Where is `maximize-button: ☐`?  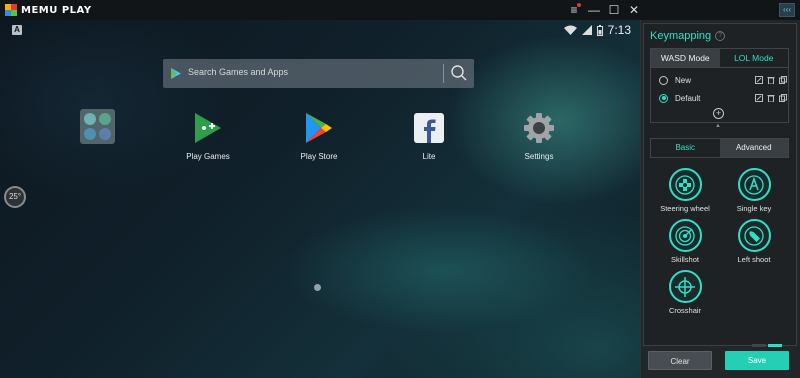
maximize-button: ☐ is located at coordinates (614, 10).